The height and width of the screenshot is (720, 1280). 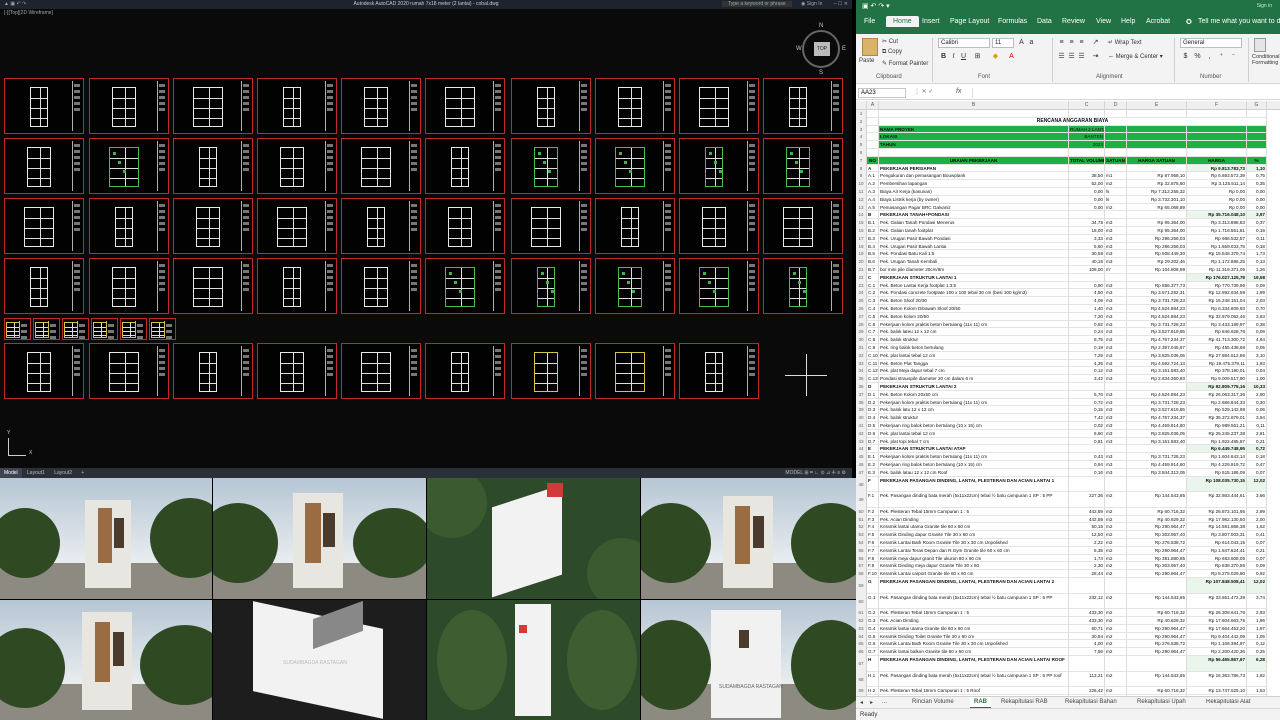 I want to click on cell-volume: 227,36, so click(x=1087, y=500).